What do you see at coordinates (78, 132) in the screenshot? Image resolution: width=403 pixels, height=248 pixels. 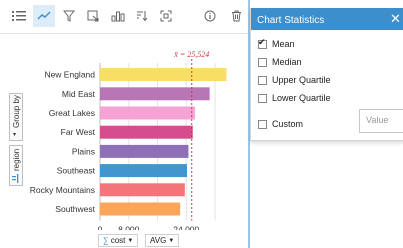 I see `category-label: Far West` at bounding box center [78, 132].